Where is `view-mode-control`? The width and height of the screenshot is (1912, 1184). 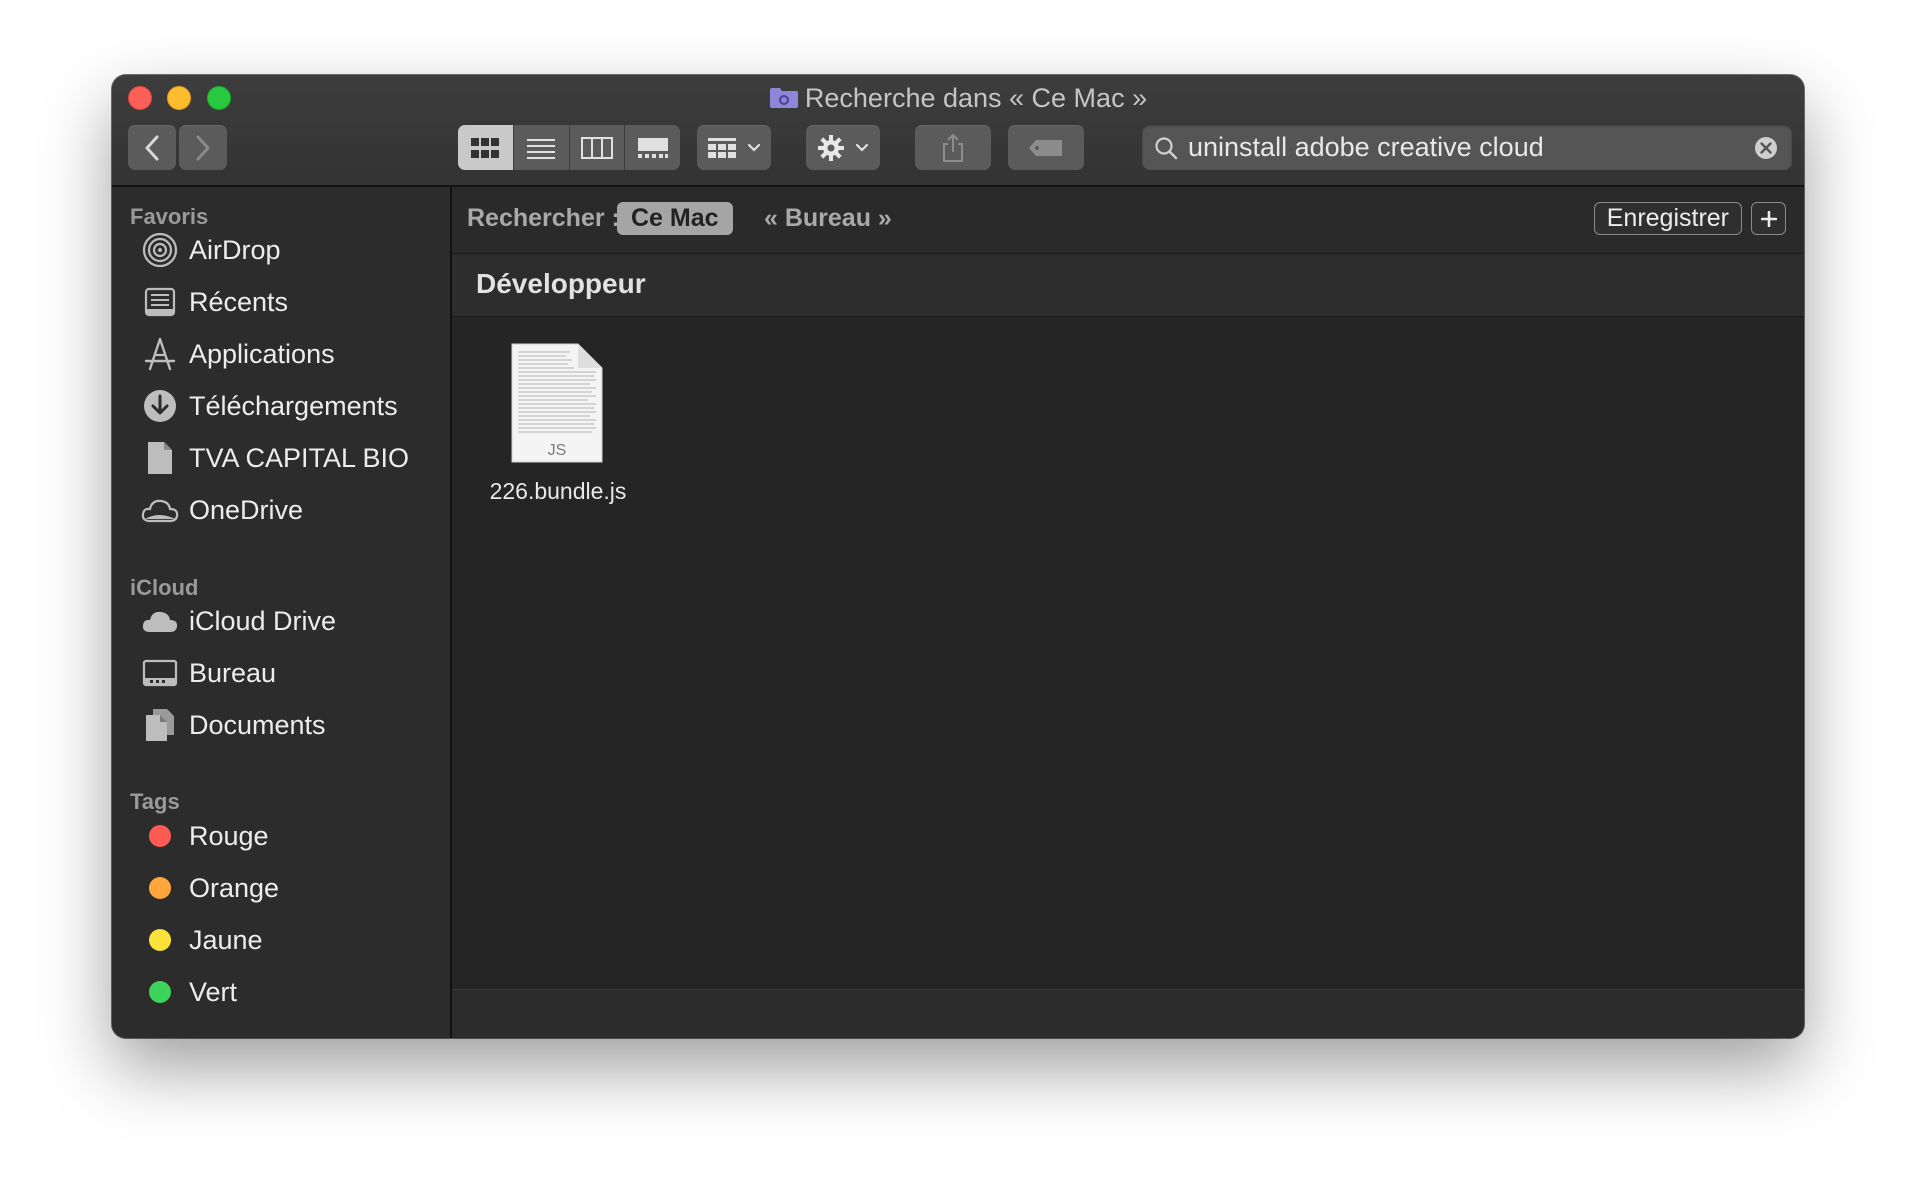
view-mode-control is located at coordinates (569, 147).